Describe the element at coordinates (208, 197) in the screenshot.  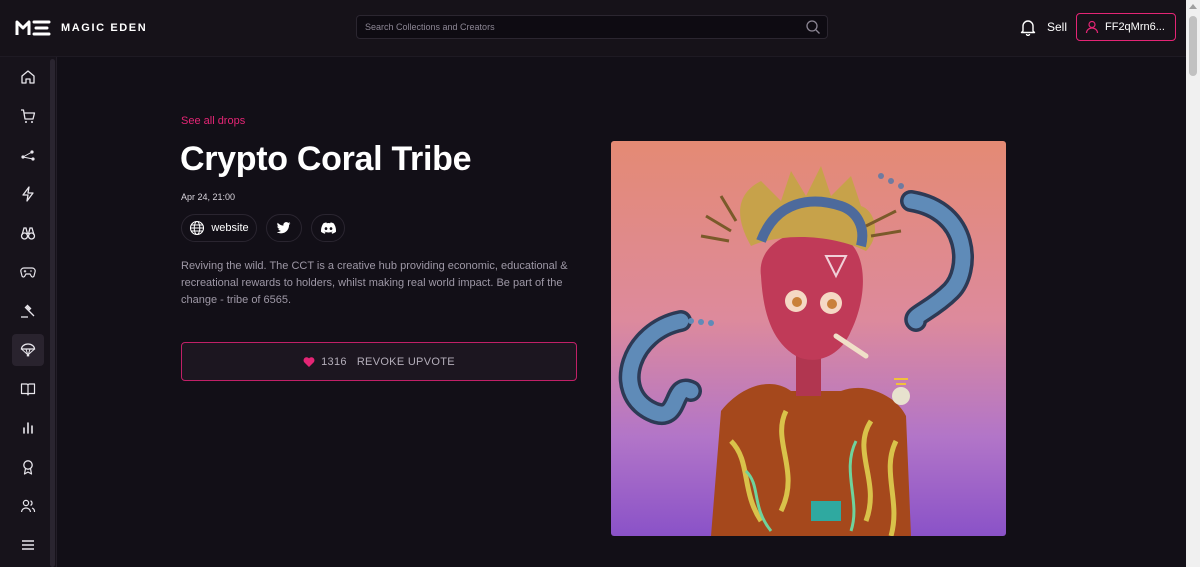
I see `drop-date: Apr 24, 21:00` at that location.